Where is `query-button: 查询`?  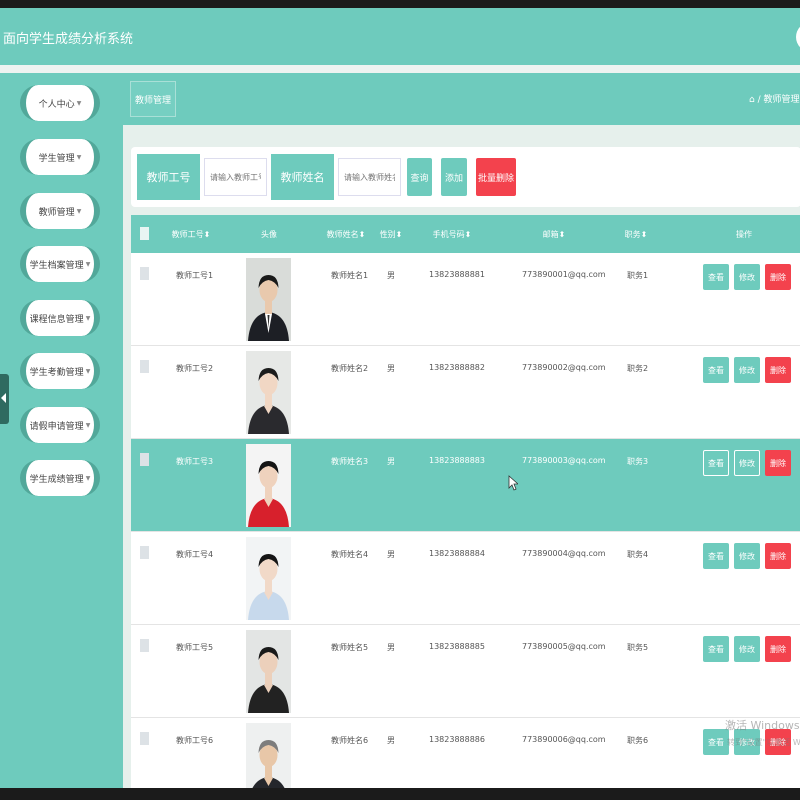
query-button: 查询 is located at coordinates (419, 177).